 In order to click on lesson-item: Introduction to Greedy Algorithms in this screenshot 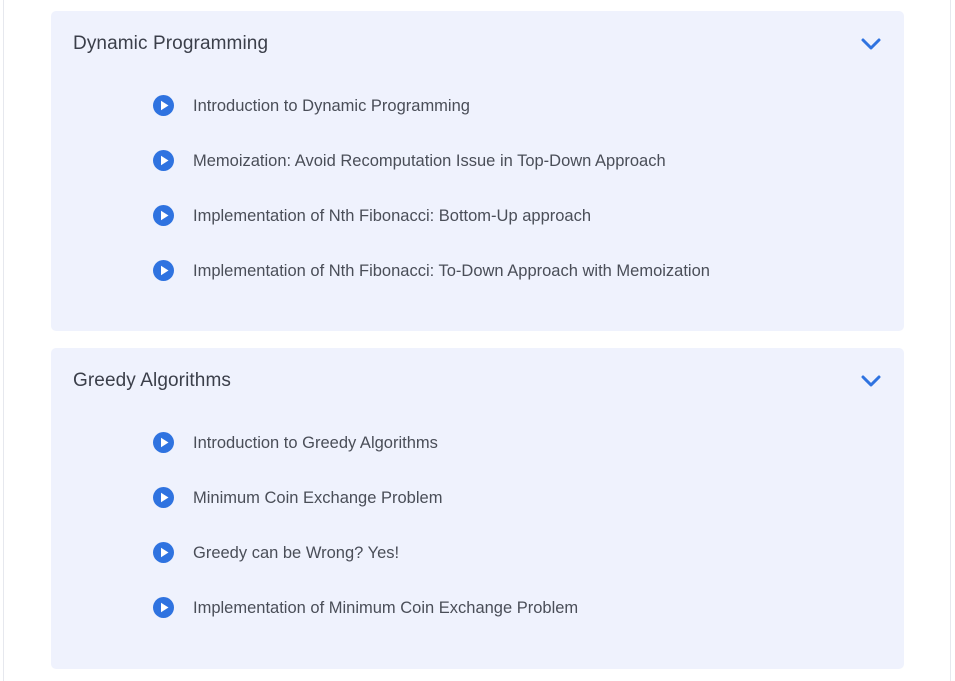, I will do `click(477, 441)`.